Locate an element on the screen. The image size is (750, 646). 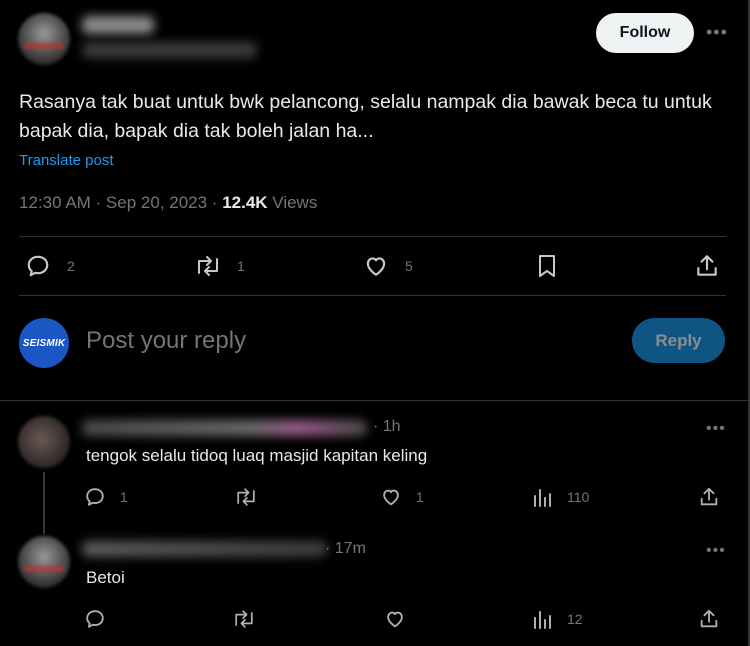
reply-action: 2 is located at coordinates (50, 266).